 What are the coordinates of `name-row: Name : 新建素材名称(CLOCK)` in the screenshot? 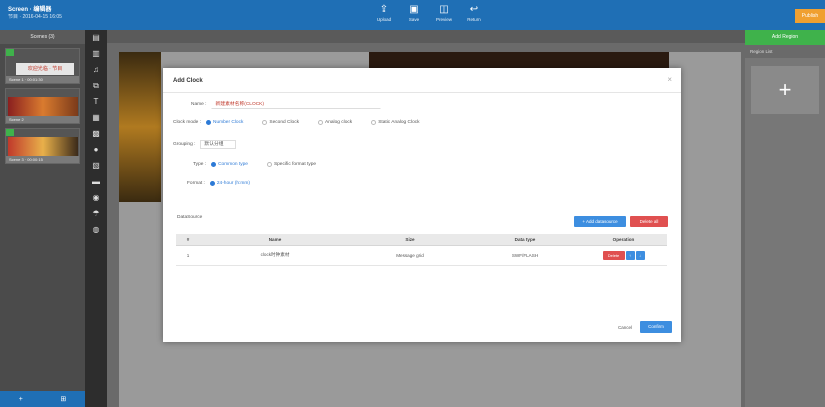 It's located at (286, 104).